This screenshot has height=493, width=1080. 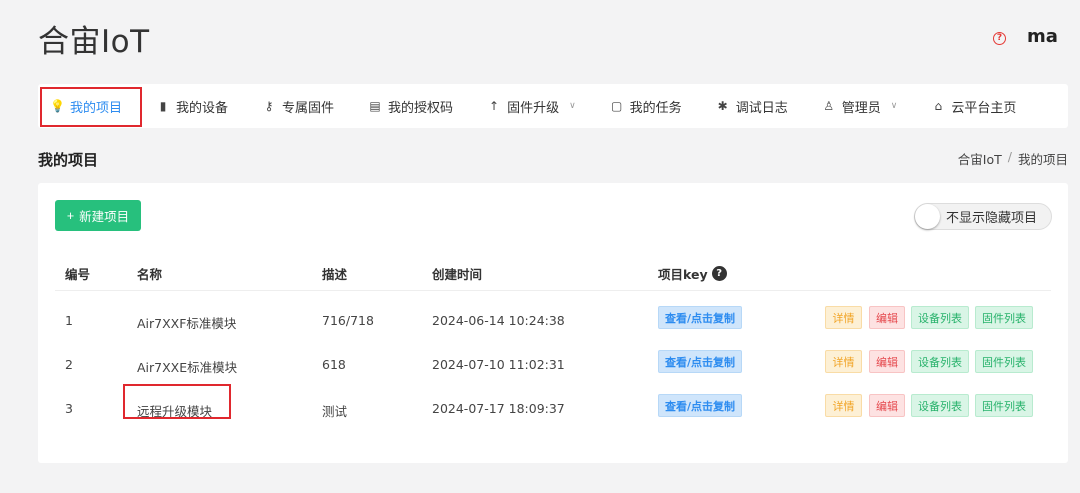 I want to click on header-divider, so click(x=553, y=290).